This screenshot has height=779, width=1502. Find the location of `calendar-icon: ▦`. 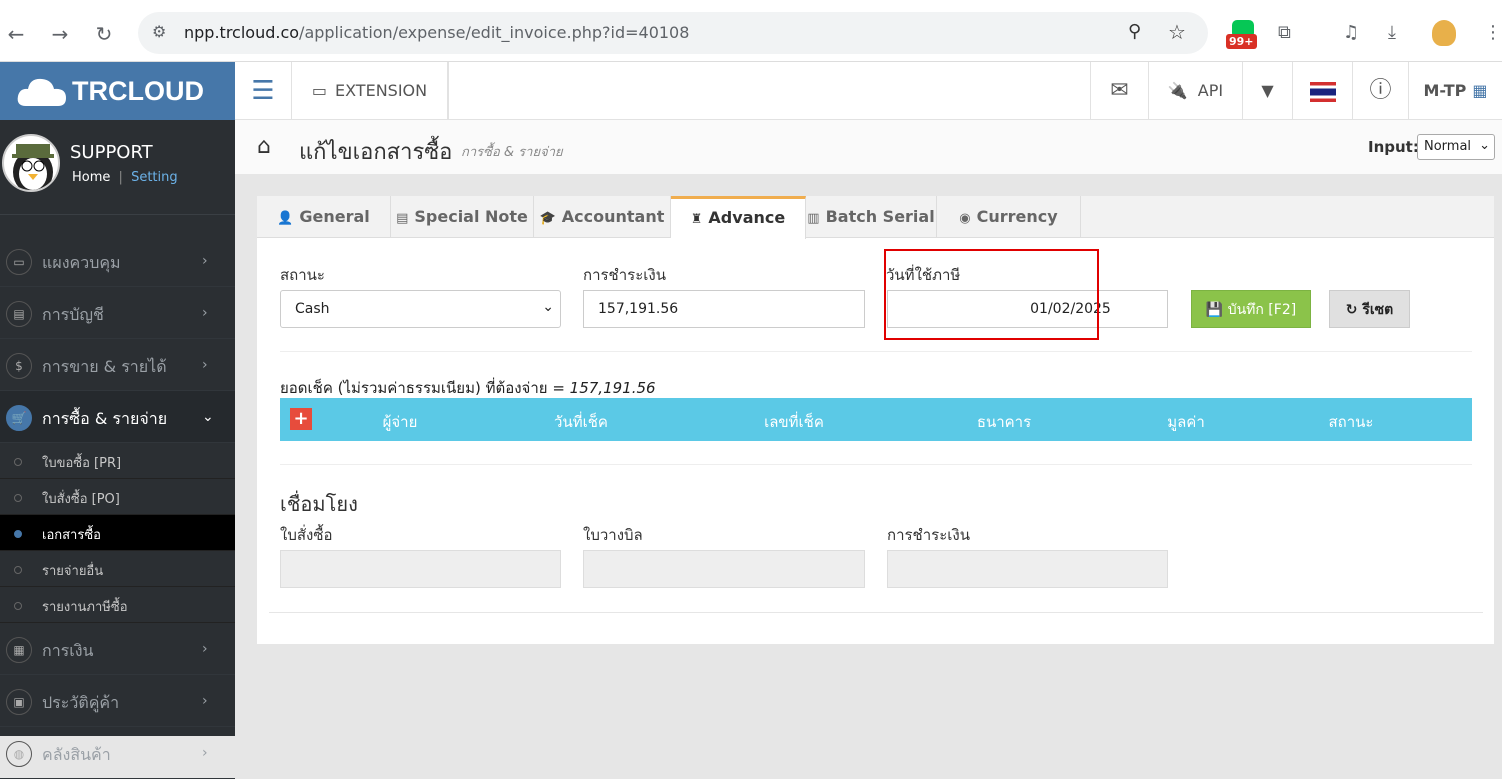

calendar-icon: ▦ is located at coordinates (19, 650).